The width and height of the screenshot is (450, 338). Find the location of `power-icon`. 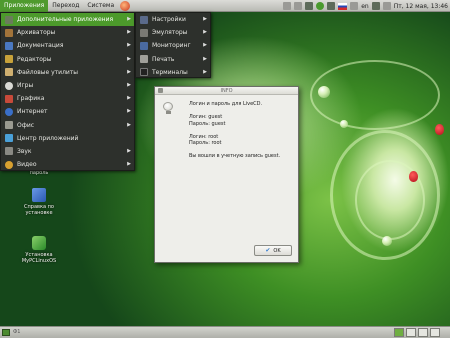

power-icon is located at coordinates (309, 6).